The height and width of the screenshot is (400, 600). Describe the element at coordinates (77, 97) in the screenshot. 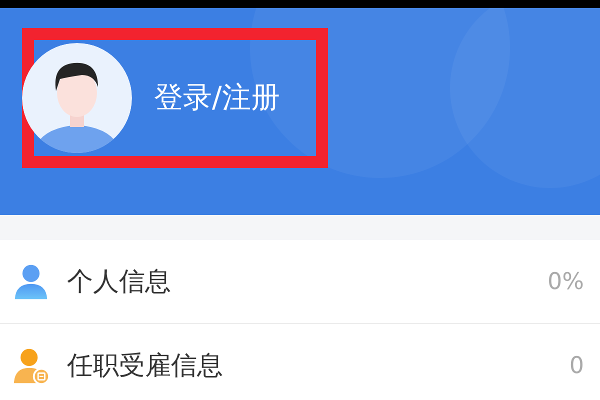

I see `avatar-icon` at that location.